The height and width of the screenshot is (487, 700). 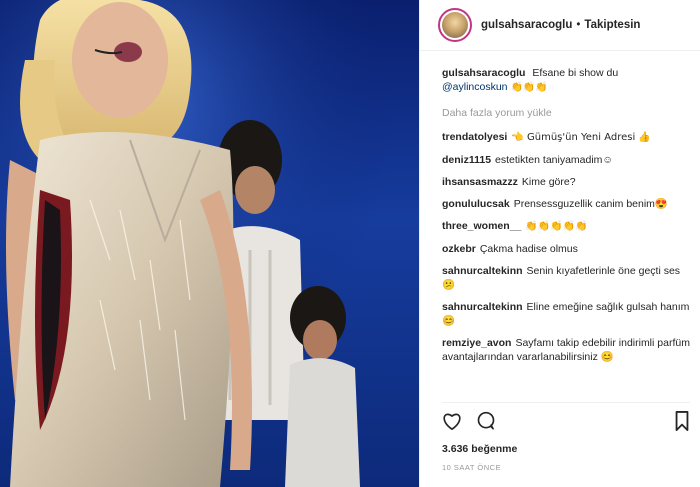 I want to click on post-actions: 3.636 beğenme 10 SAAT ÖNCE, so click(x=566, y=437).